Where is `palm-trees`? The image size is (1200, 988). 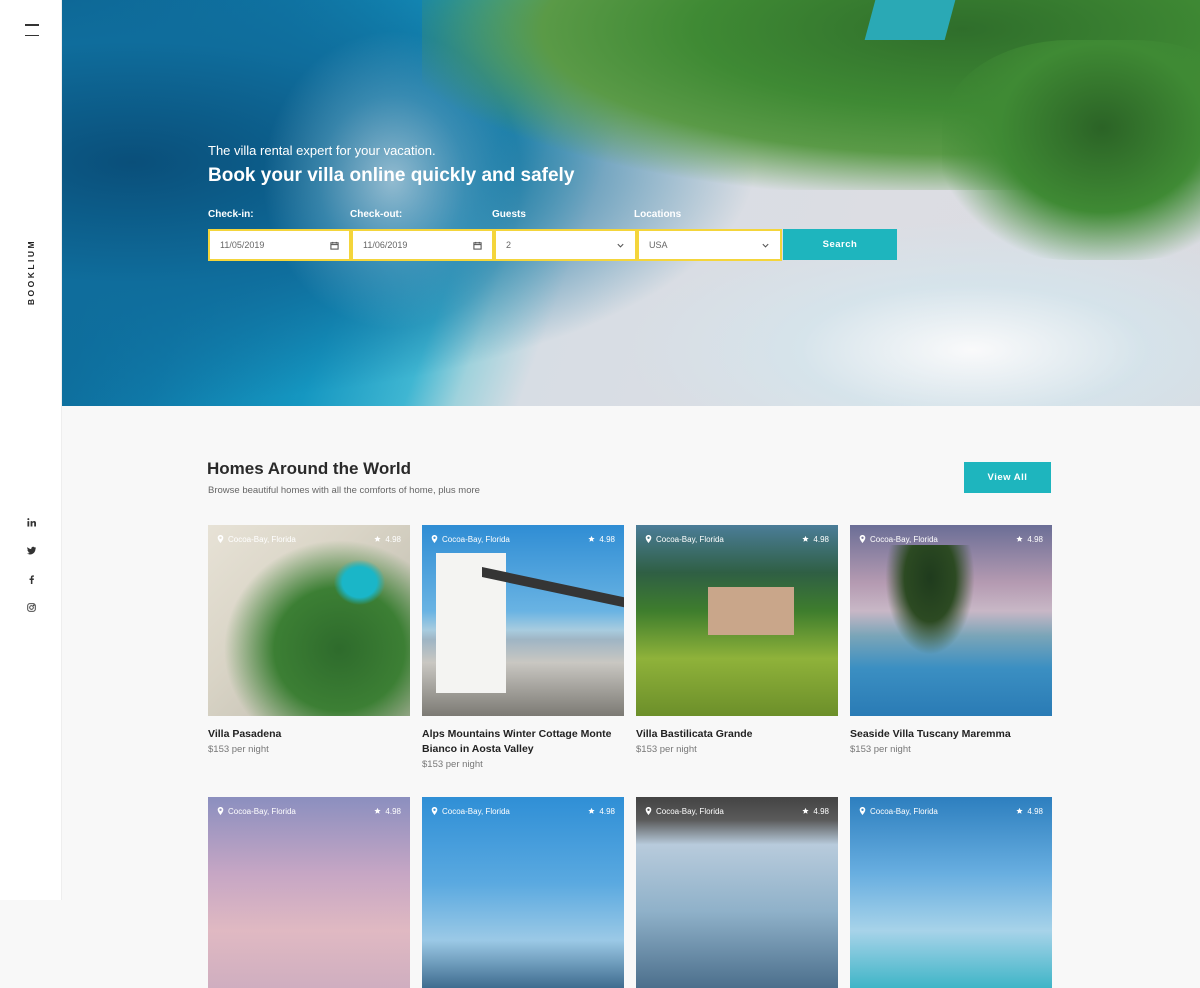 palm-trees is located at coordinates (930, 600).